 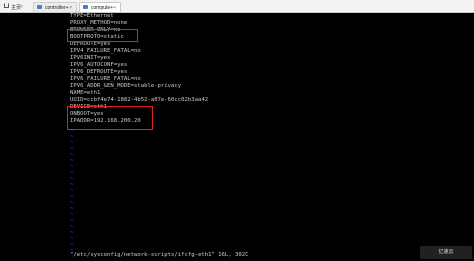 What do you see at coordinates (105, 79) in the screenshot?
I see `config-line-ipv6-failure-fatal: IPV6_FAILURE_FATAL=no` at bounding box center [105, 79].